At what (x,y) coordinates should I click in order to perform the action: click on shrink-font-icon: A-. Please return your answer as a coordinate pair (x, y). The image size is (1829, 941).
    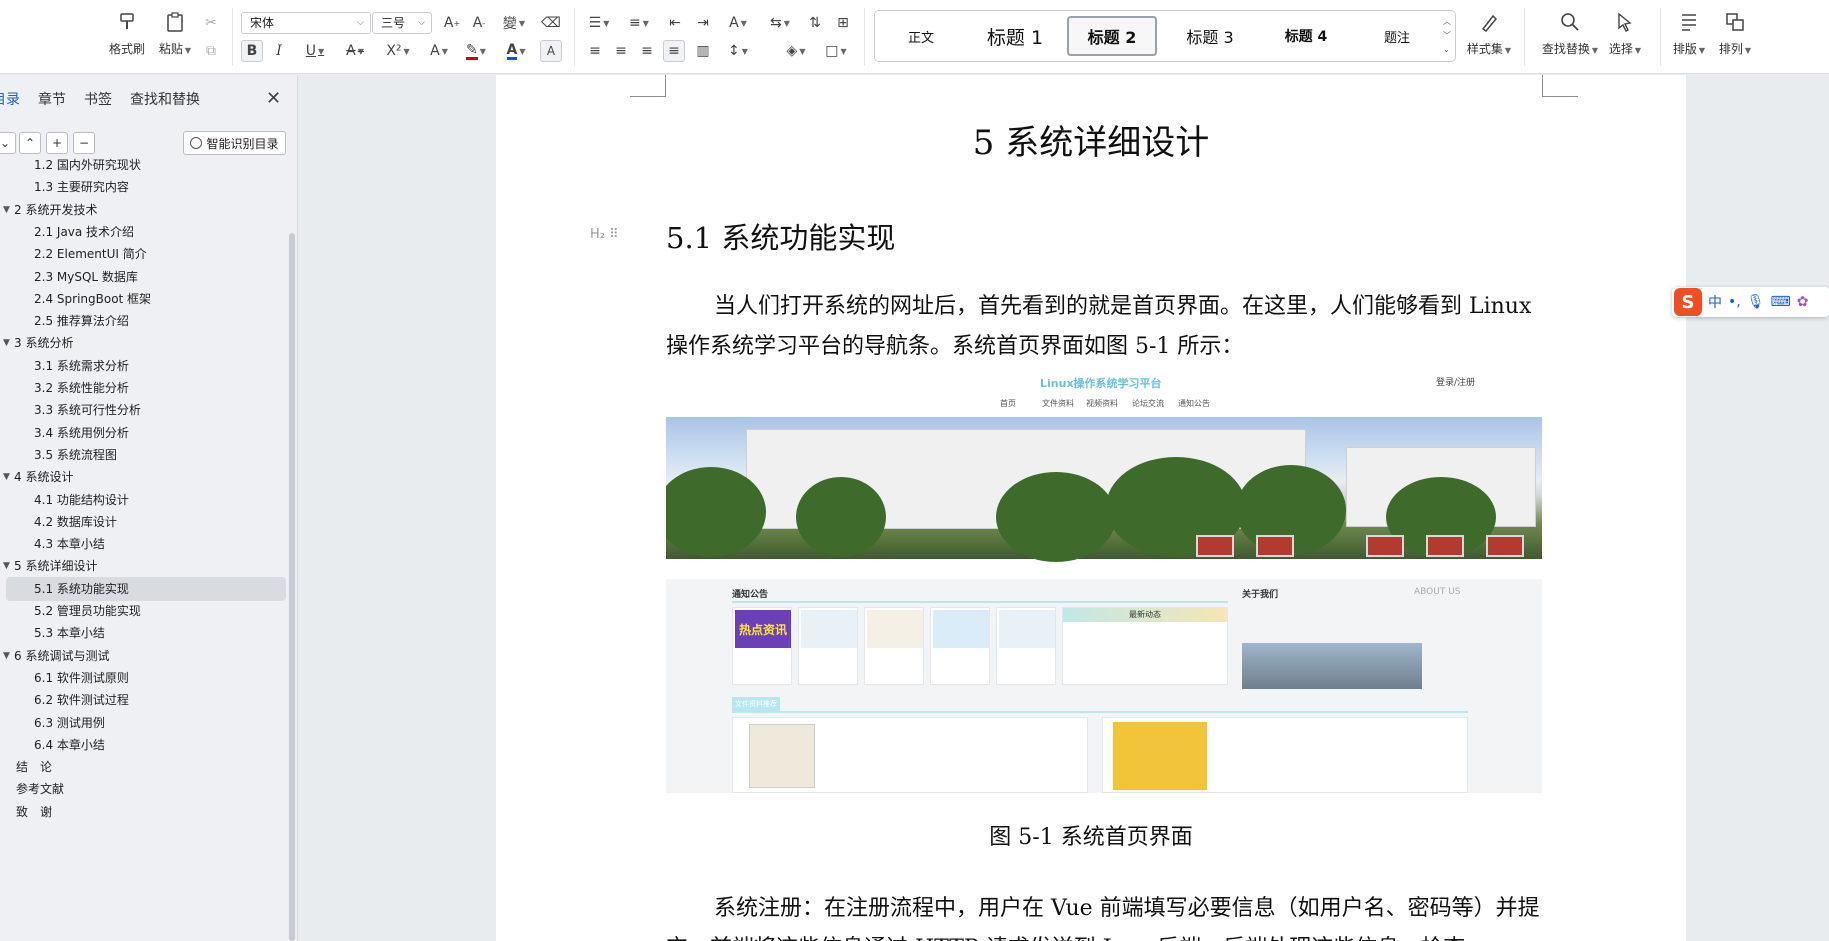
    Looking at the image, I should click on (479, 23).